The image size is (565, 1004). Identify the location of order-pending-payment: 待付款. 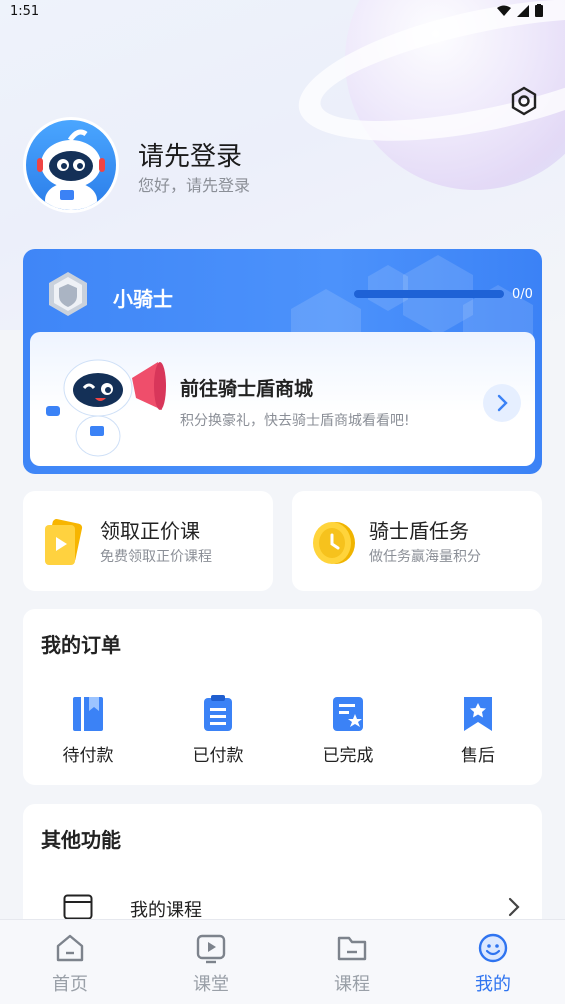
(88, 730).